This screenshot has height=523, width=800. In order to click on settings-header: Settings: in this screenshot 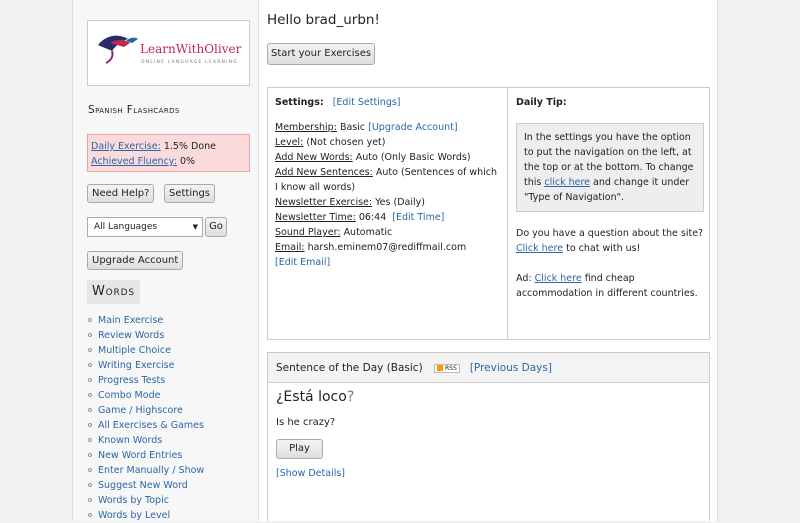, I will do `click(299, 102)`.